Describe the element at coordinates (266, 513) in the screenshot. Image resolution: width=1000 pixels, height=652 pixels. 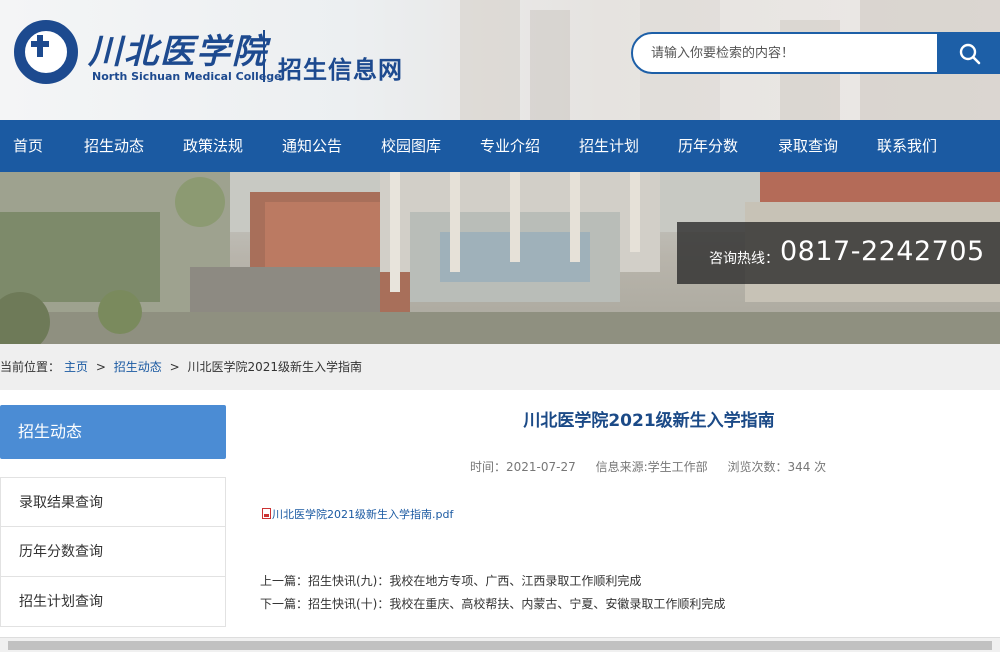
I see `pdf-icon` at that location.